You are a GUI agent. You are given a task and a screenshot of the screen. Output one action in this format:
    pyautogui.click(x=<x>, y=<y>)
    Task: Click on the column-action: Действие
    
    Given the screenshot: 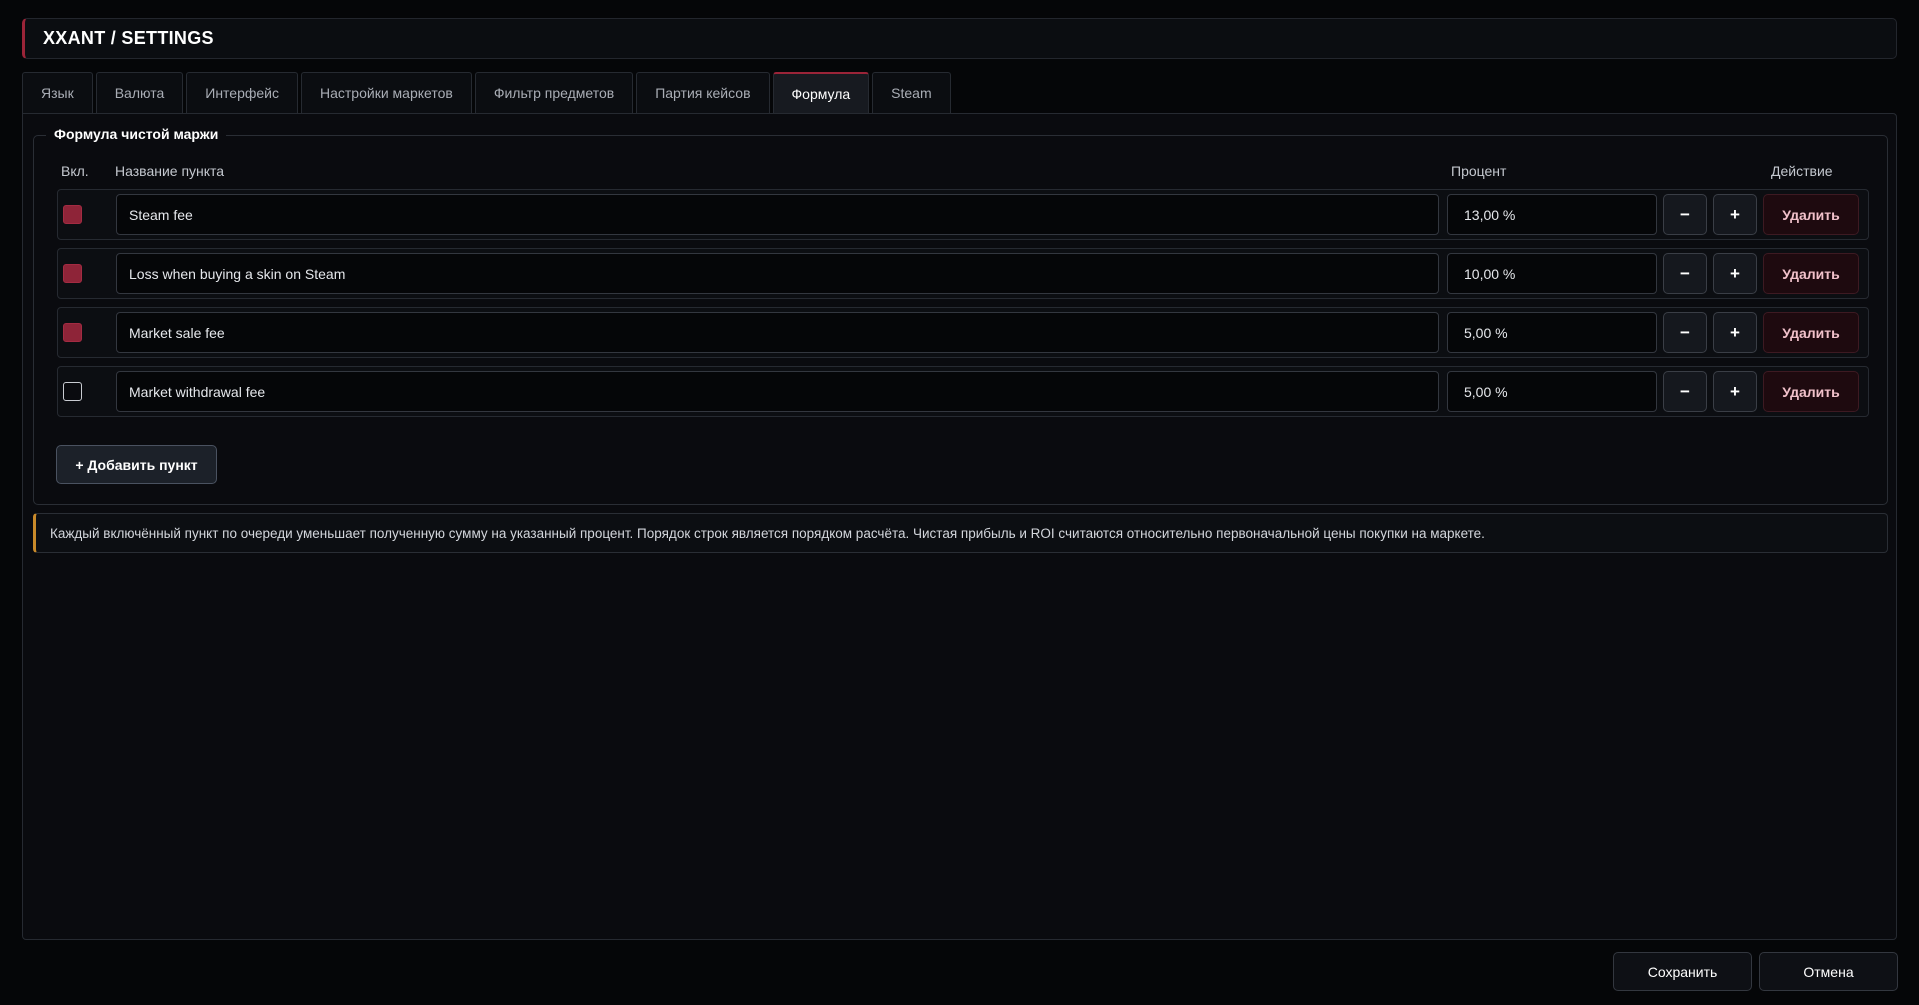 What is the action you would take?
    pyautogui.click(x=1802, y=171)
    